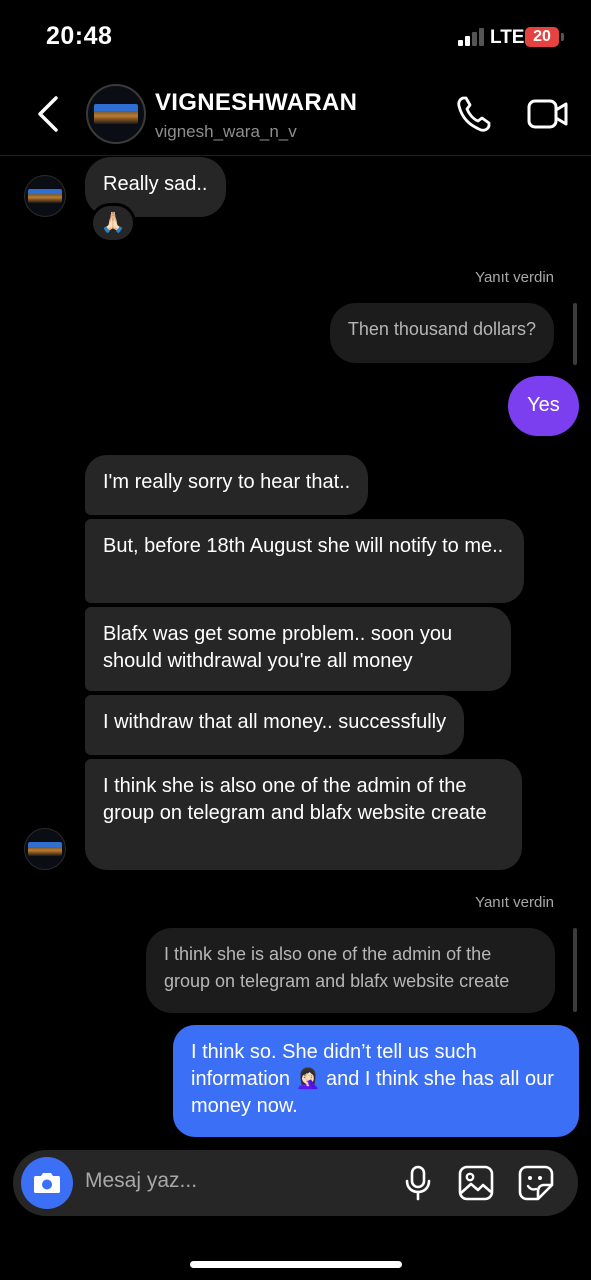 The width and height of the screenshot is (591, 1280). I want to click on incoming-message: I'm really sorry to hear that.., so click(227, 485).